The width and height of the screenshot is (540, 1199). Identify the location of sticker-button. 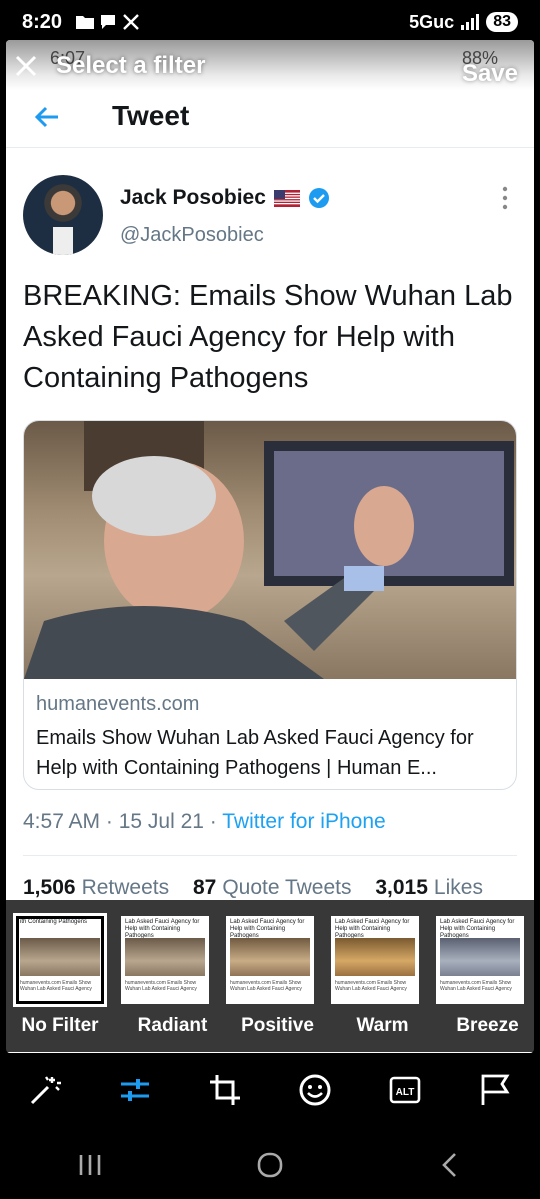
(315, 1090).